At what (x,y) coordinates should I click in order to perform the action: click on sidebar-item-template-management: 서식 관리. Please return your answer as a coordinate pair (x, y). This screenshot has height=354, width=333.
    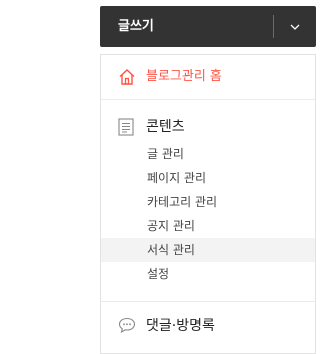
    Looking at the image, I should click on (208, 250).